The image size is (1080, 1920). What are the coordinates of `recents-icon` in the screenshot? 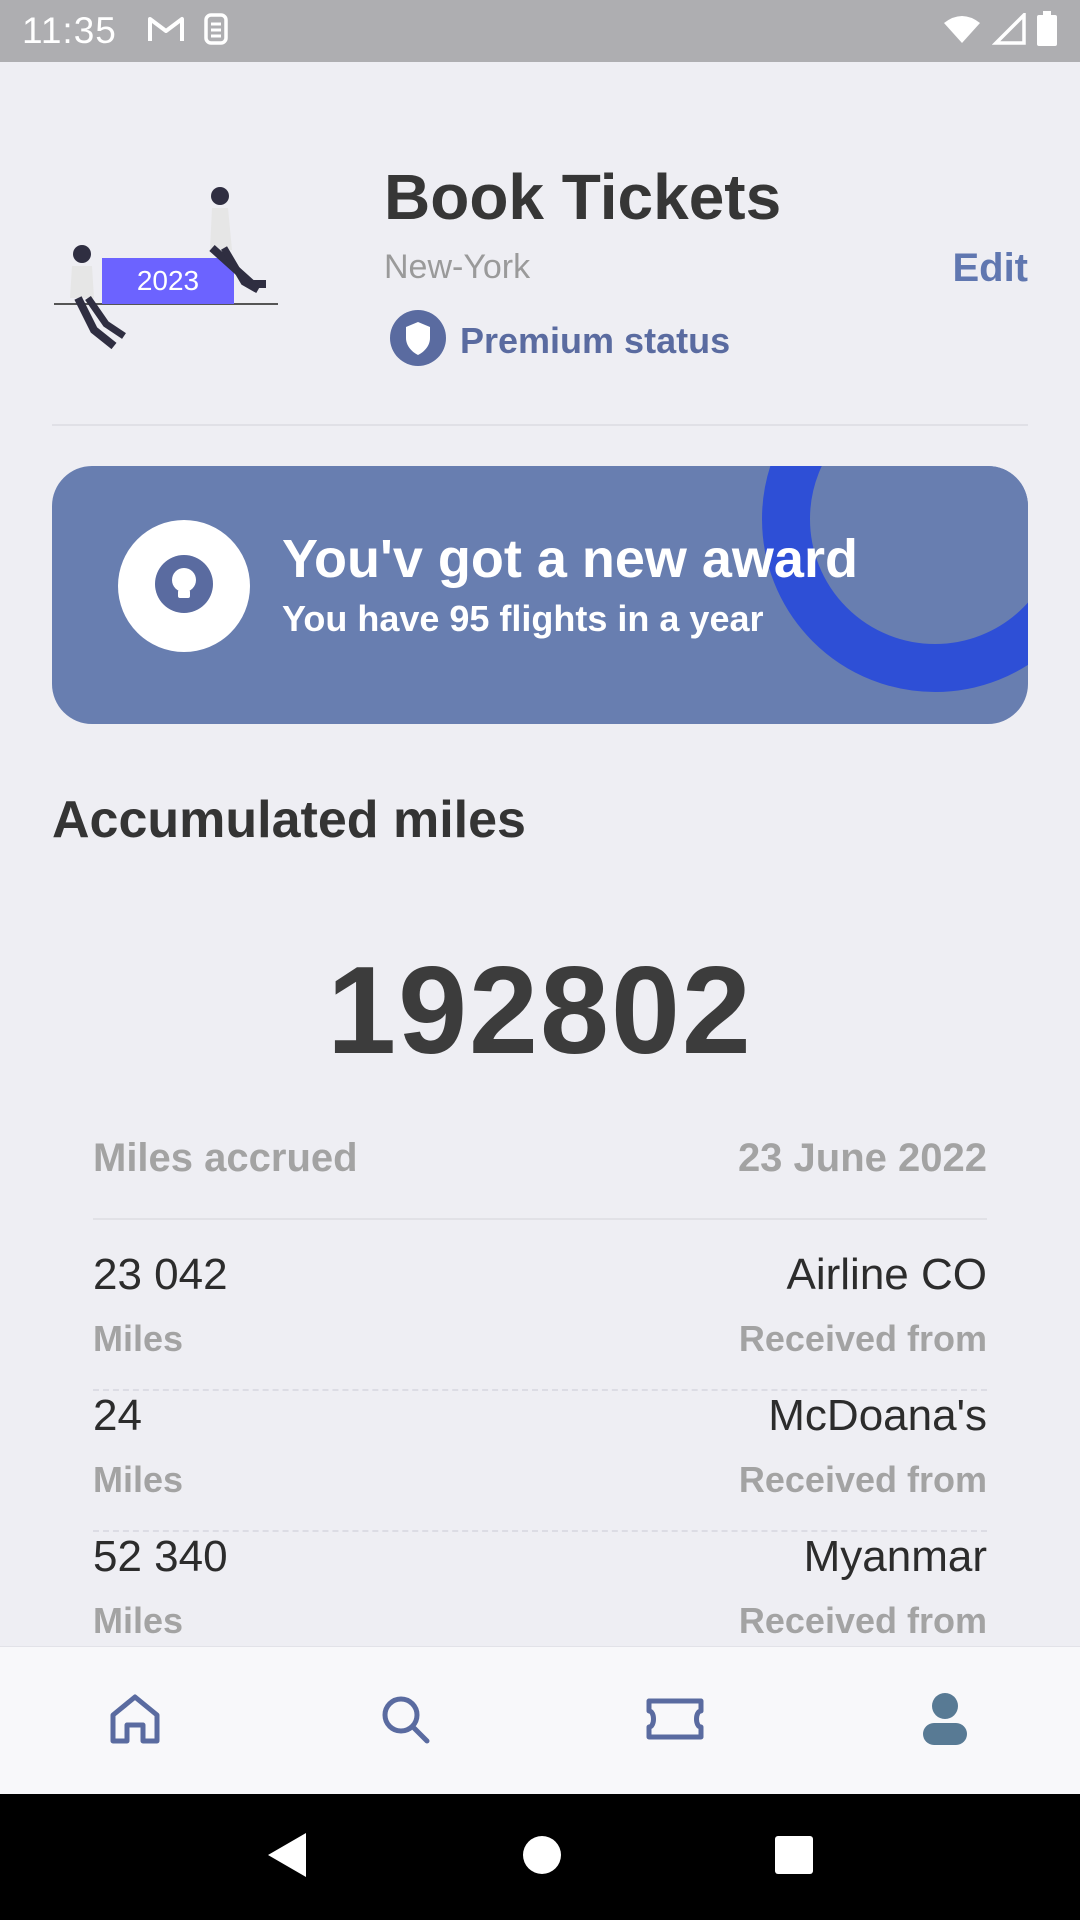 It's located at (794, 1857).